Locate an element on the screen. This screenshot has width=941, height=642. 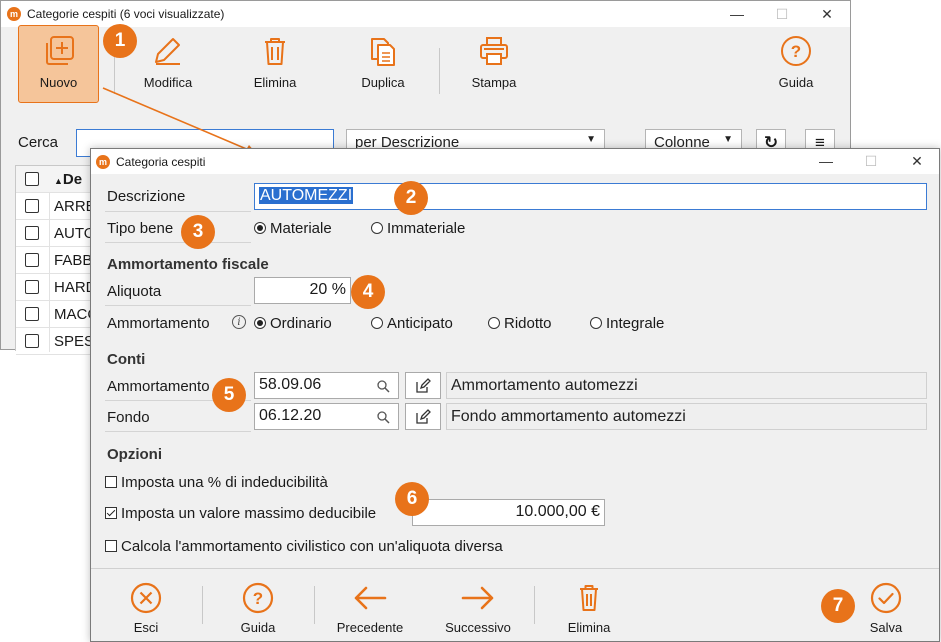
table-row: MACC is located at coordinates (57, 314).